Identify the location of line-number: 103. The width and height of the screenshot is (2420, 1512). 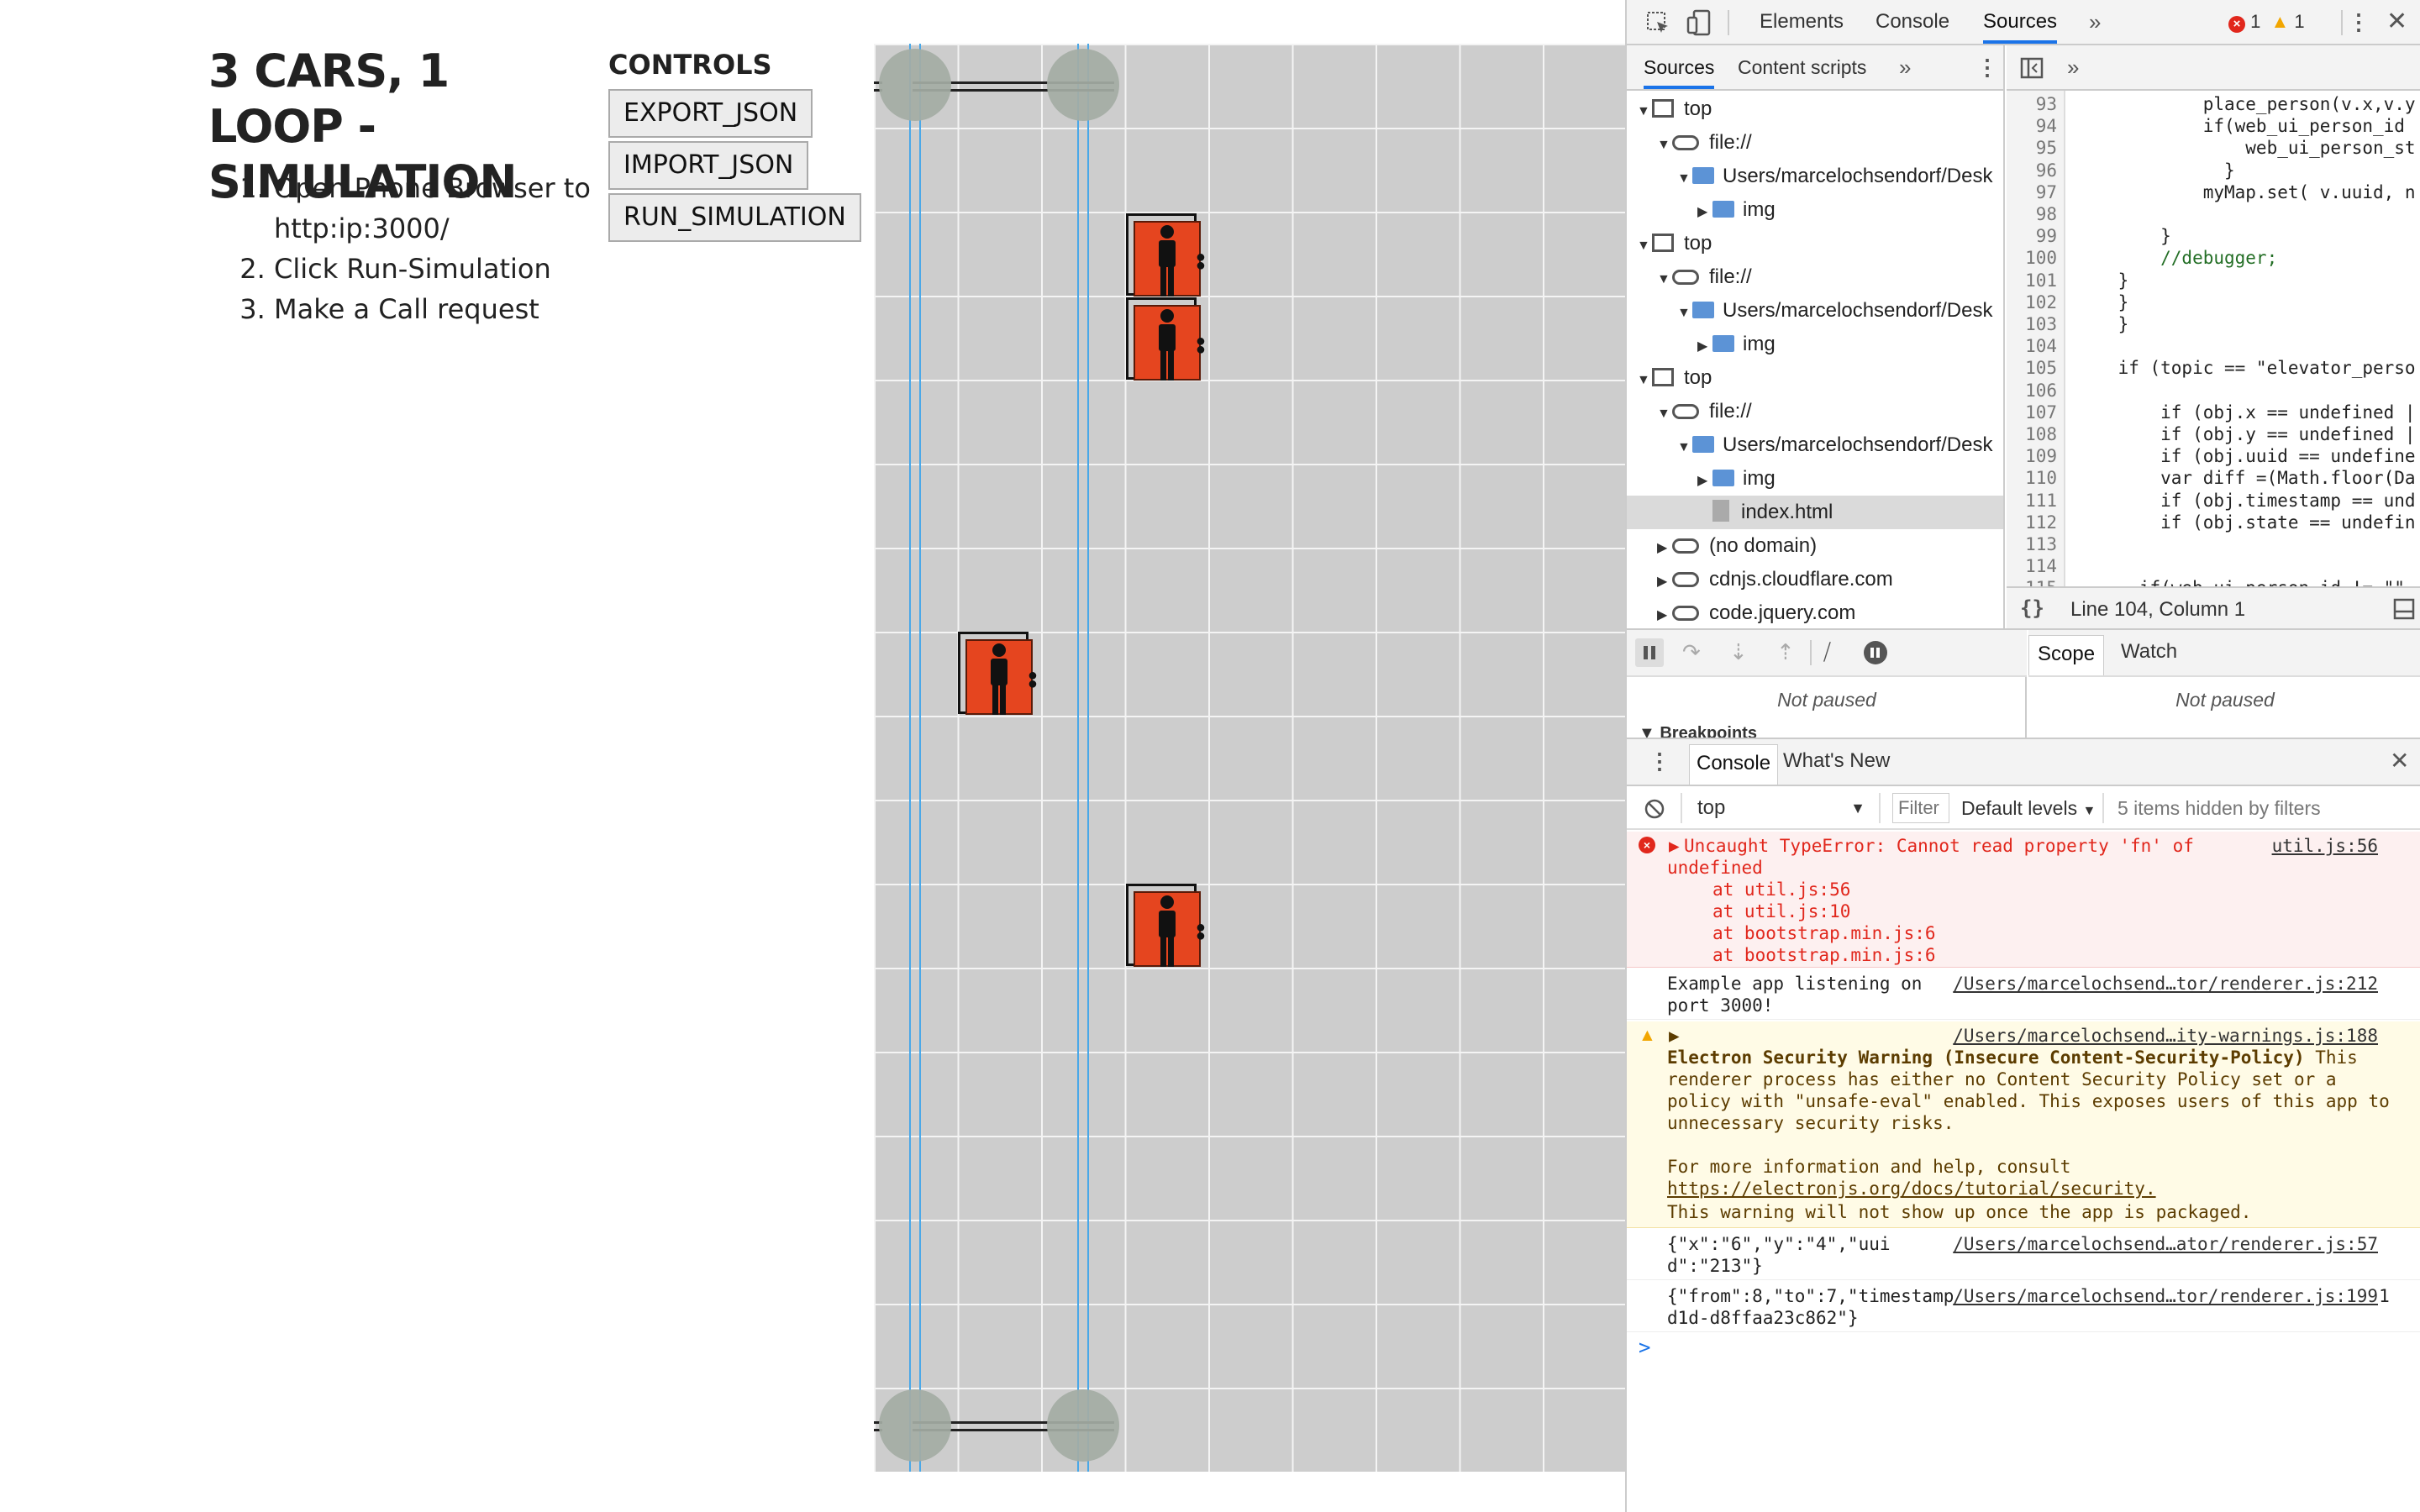
(2041, 324).